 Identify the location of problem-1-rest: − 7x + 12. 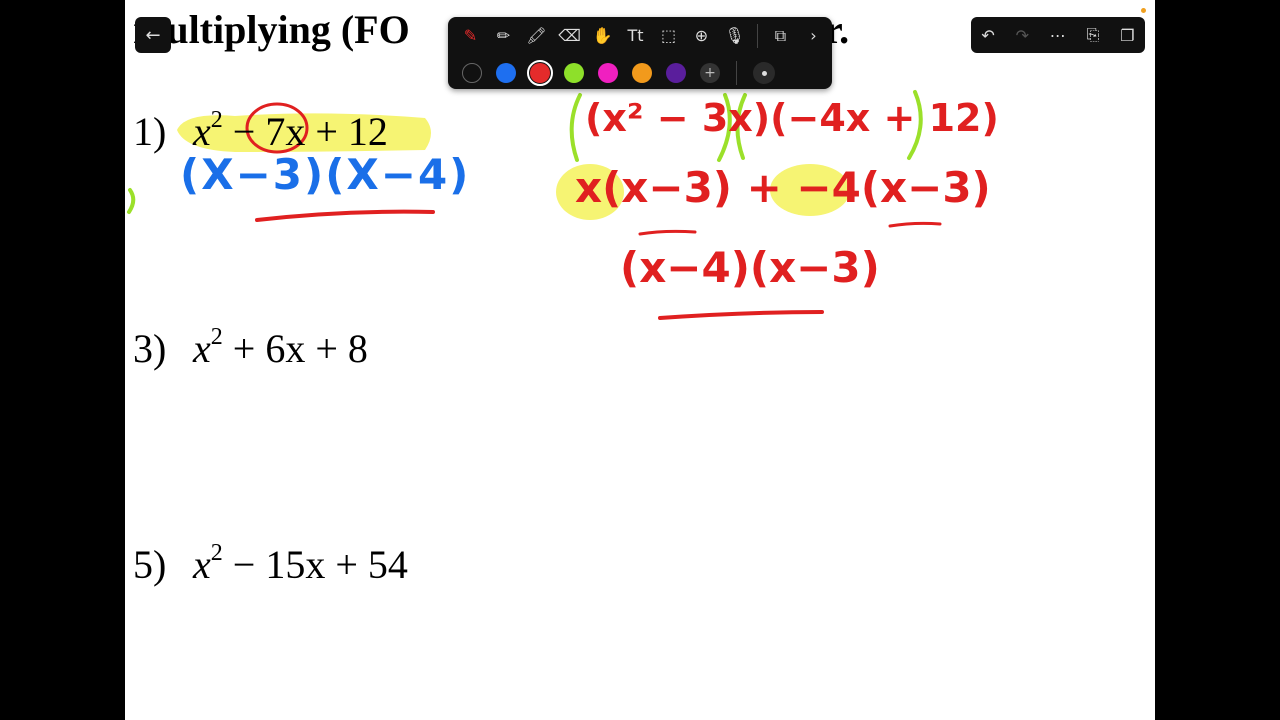
(305, 131).